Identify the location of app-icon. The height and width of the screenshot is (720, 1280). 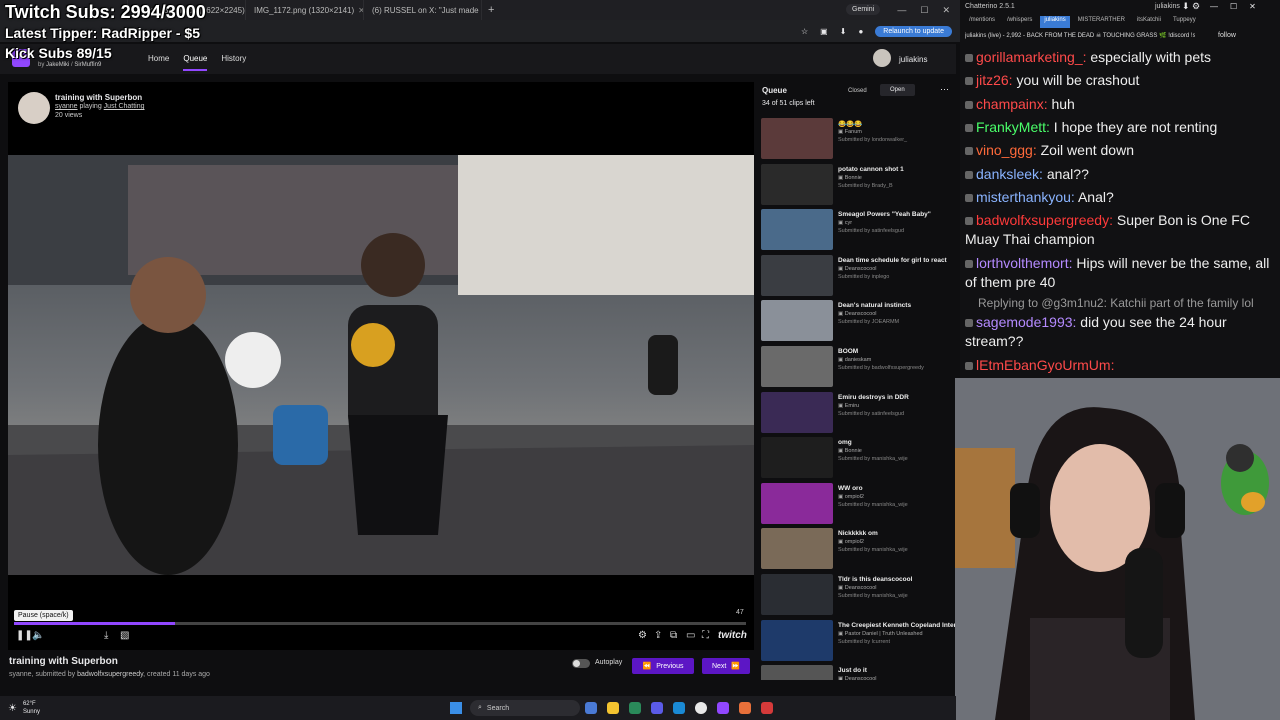
(634, 708).